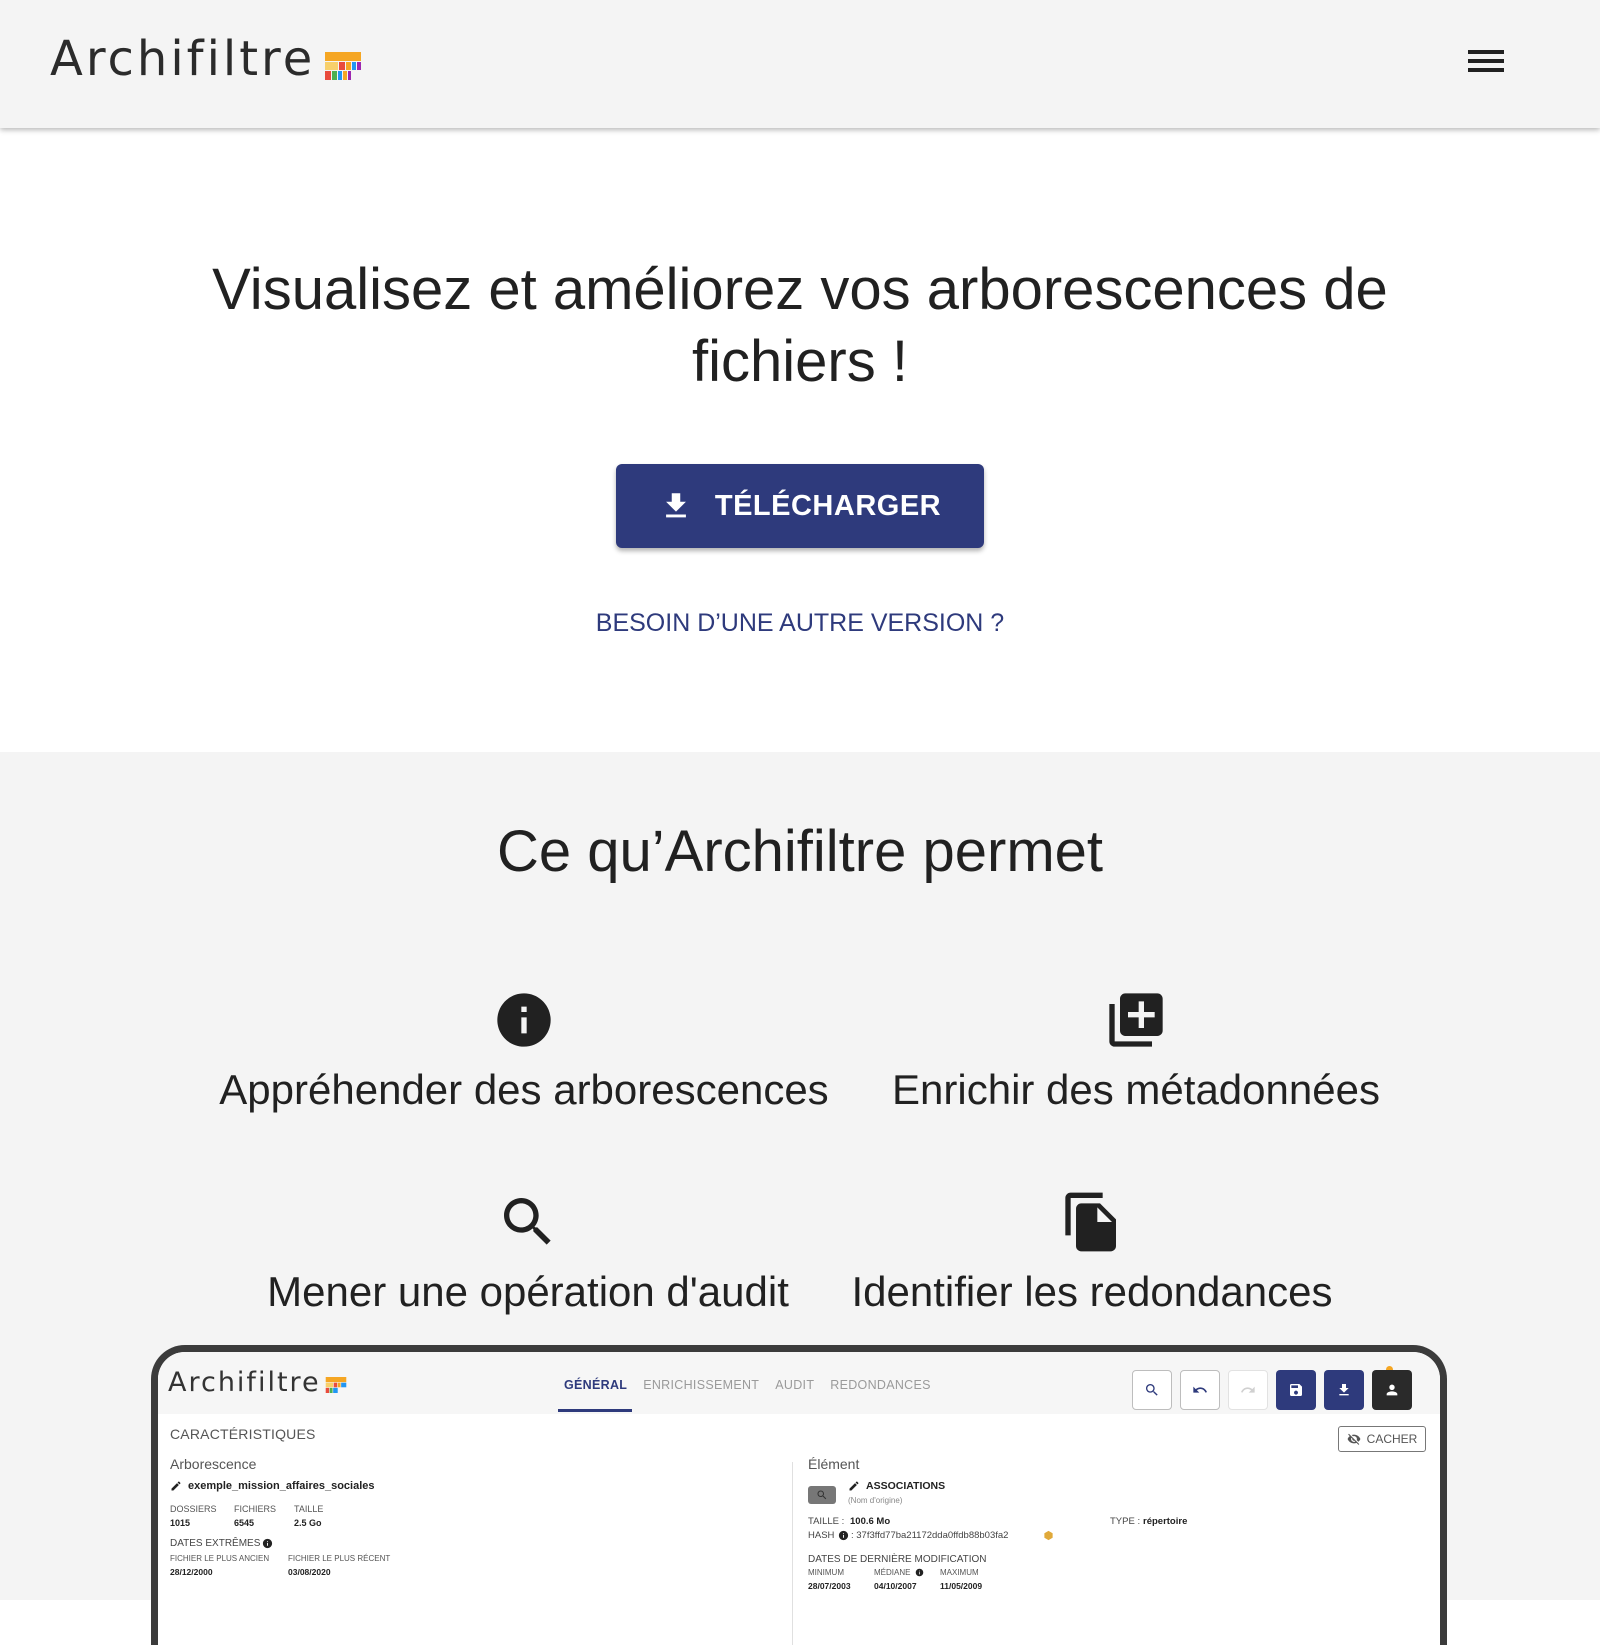 The image size is (1600, 1645). Describe the element at coordinates (1092, 1291) in the screenshot. I see `feature-label: Identifier les redondances` at that location.